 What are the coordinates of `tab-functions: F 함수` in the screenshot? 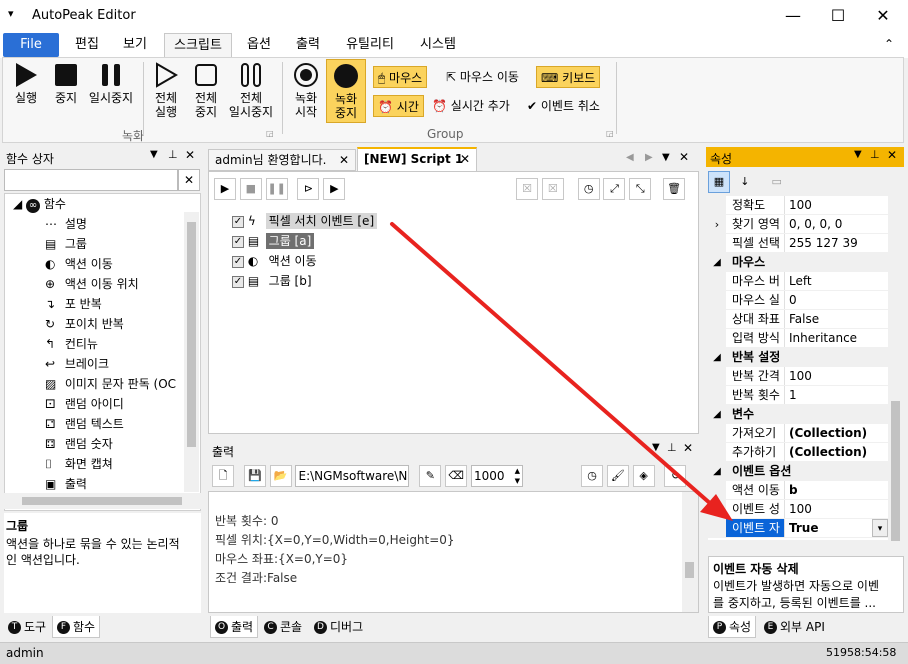 It's located at (76, 627).